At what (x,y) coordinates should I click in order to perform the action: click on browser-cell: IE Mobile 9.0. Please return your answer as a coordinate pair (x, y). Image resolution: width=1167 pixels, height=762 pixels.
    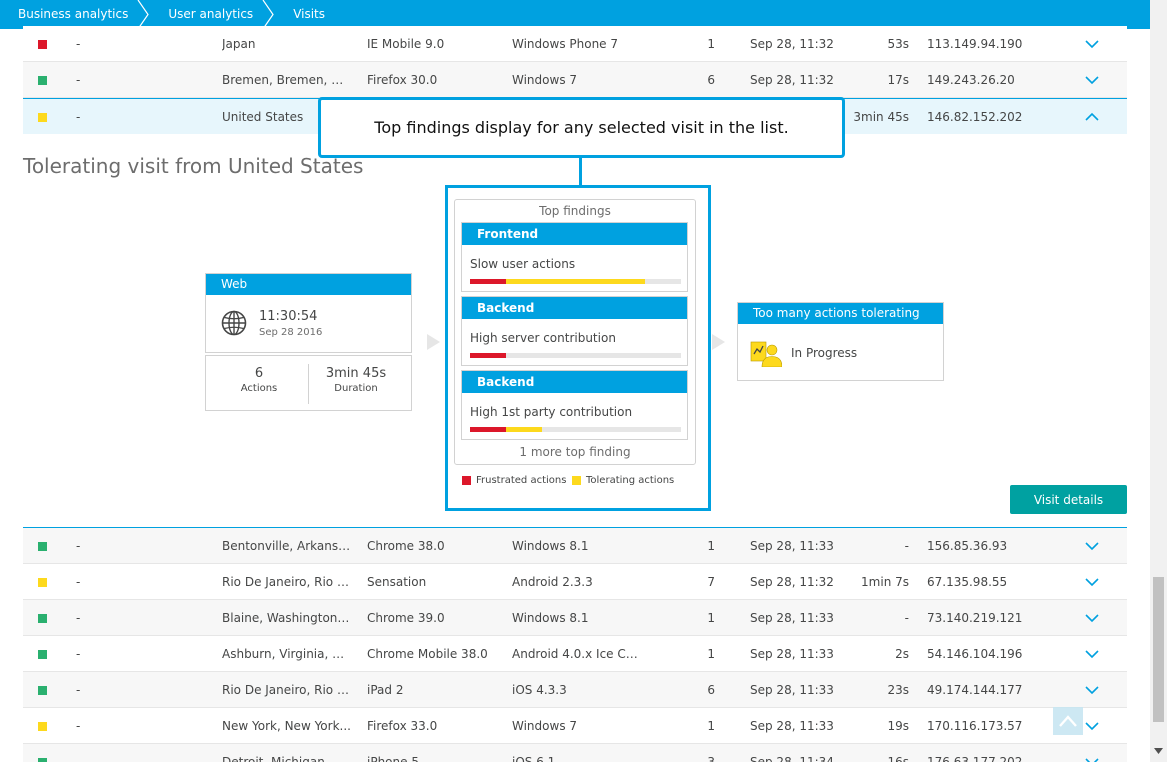
    Looking at the image, I should click on (406, 44).